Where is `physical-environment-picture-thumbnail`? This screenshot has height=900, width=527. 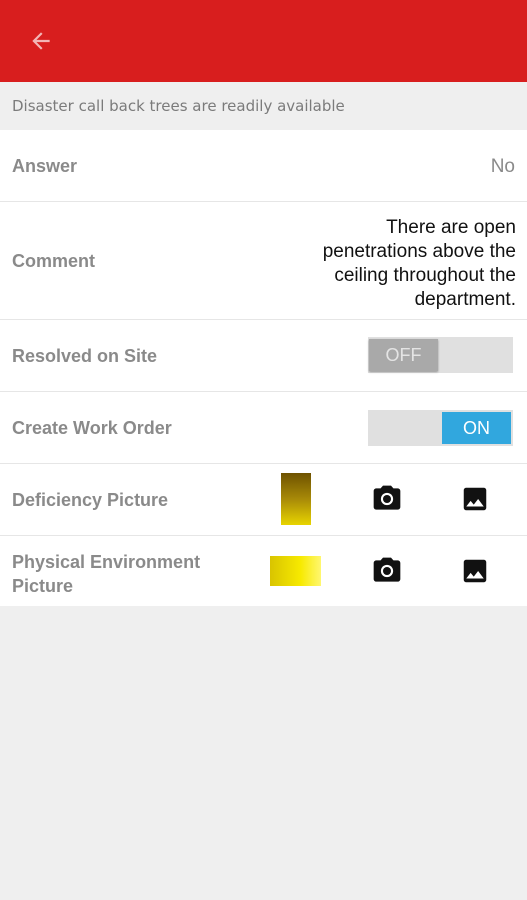 physical-environment-picture-thumbnail is located at coordinates (295, 571).